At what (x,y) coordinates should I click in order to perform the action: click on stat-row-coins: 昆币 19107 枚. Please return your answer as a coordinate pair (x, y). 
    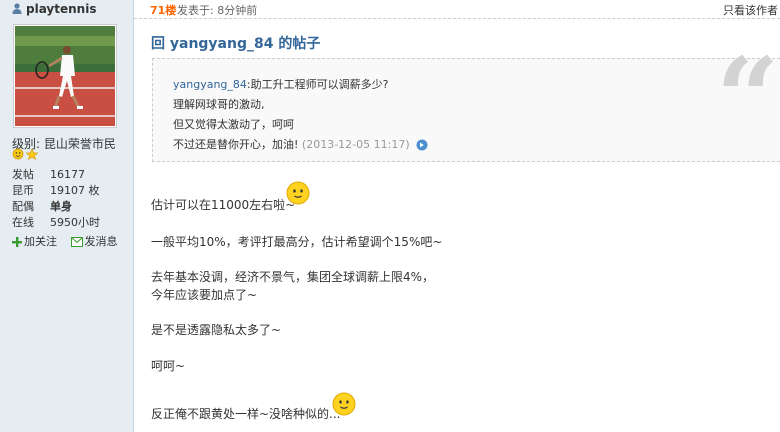
    Looking at the image, I should click on (56, 190).